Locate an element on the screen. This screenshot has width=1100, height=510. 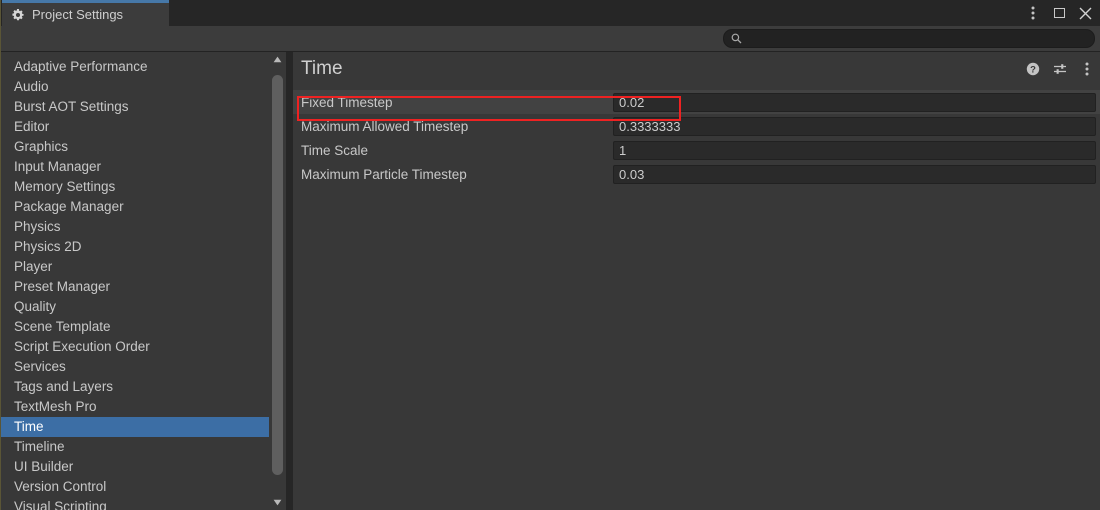
sidebar-scroll-track is located at coordinates (277, 281).